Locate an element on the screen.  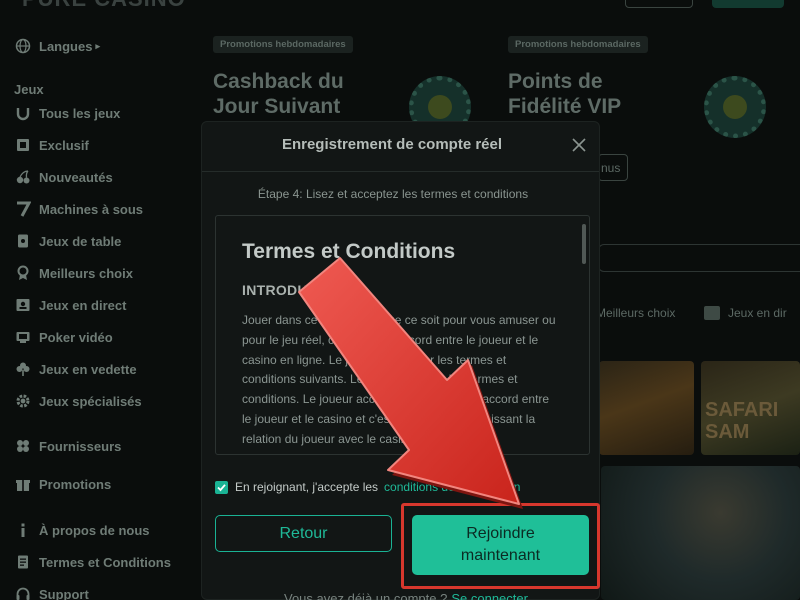
category-tab-top-picks: Meilleurs choix is located at coordinates (635, 313).